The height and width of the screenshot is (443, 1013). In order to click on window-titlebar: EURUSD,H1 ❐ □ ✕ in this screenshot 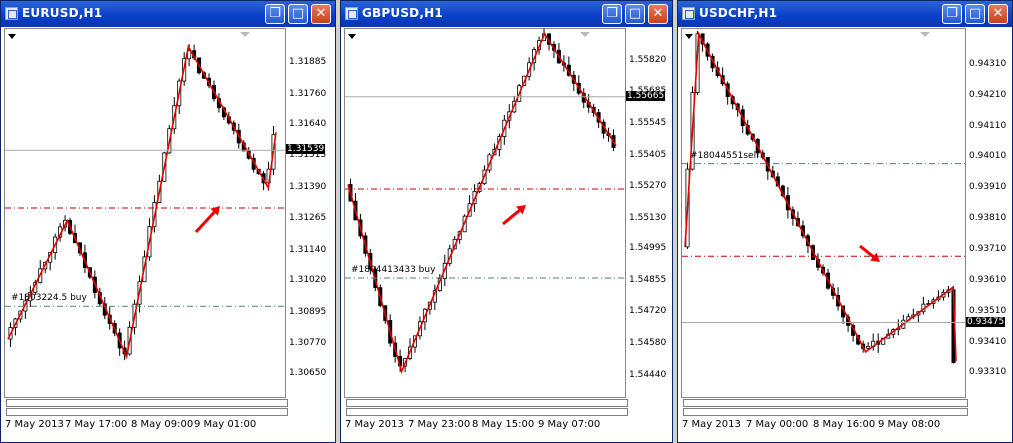, I will do `click(168, 14)`.